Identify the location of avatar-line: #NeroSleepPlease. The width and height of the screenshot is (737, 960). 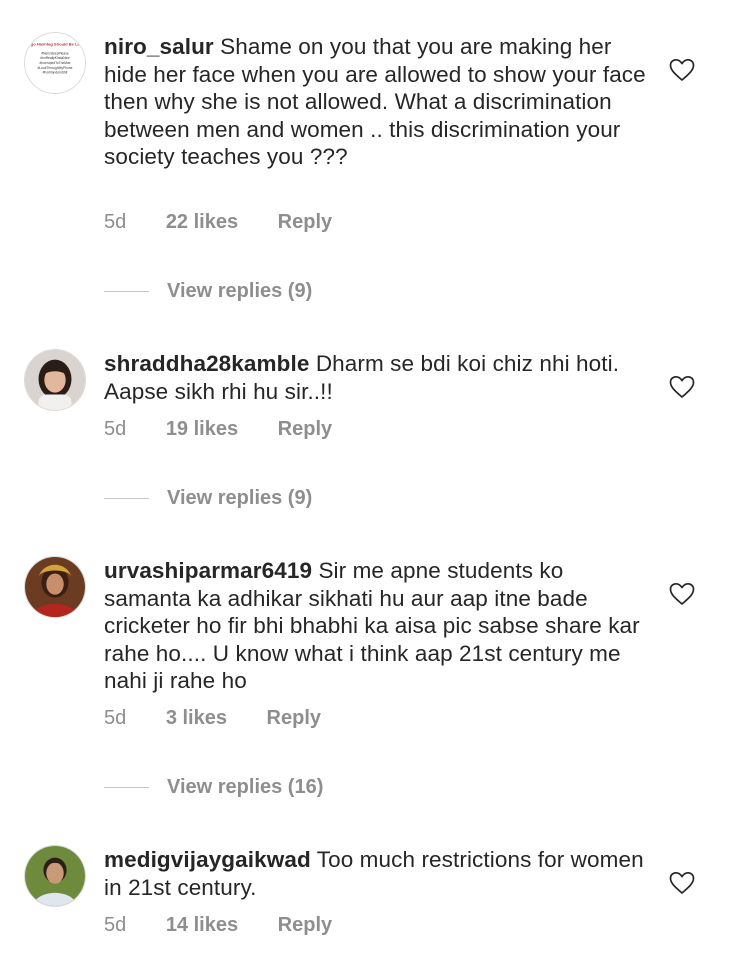
(55, 53).